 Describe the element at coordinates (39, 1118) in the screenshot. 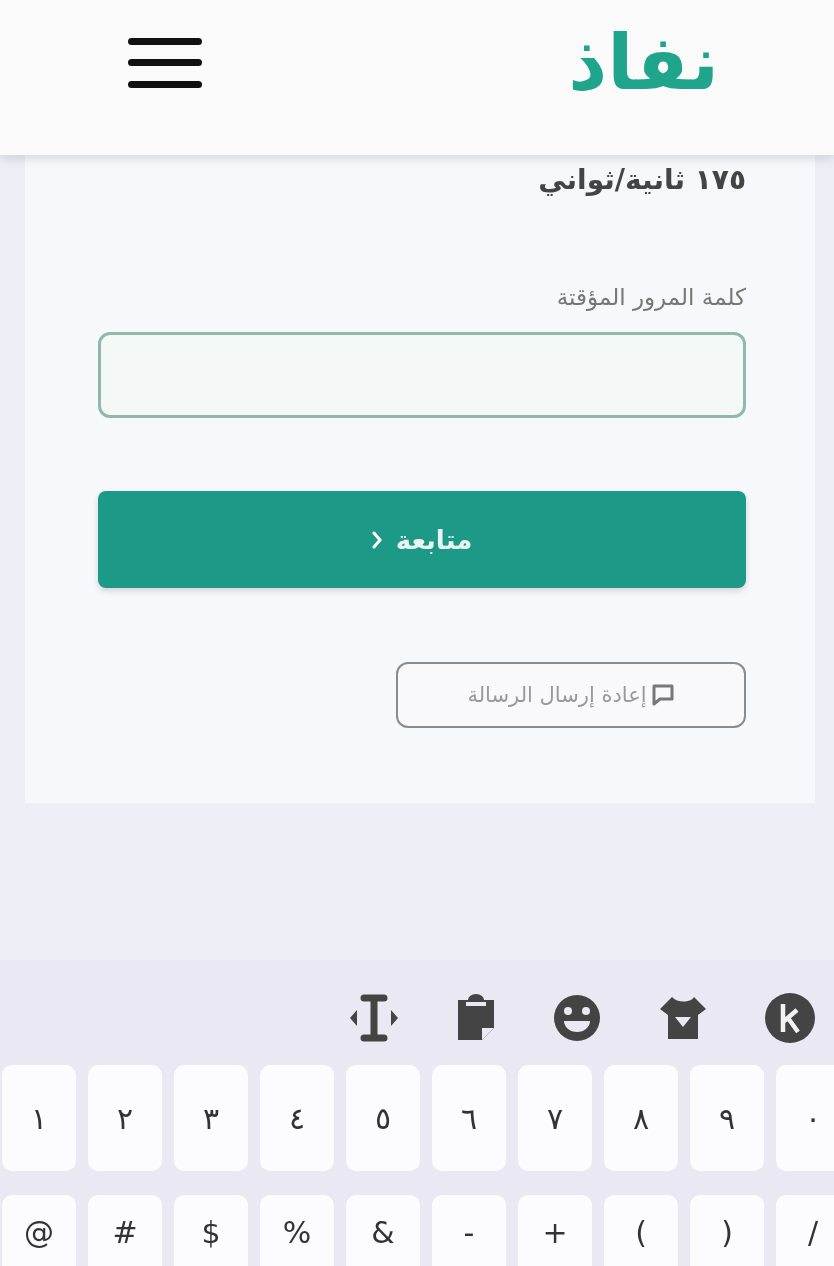

I see `keyboard-key: ١` at that location.